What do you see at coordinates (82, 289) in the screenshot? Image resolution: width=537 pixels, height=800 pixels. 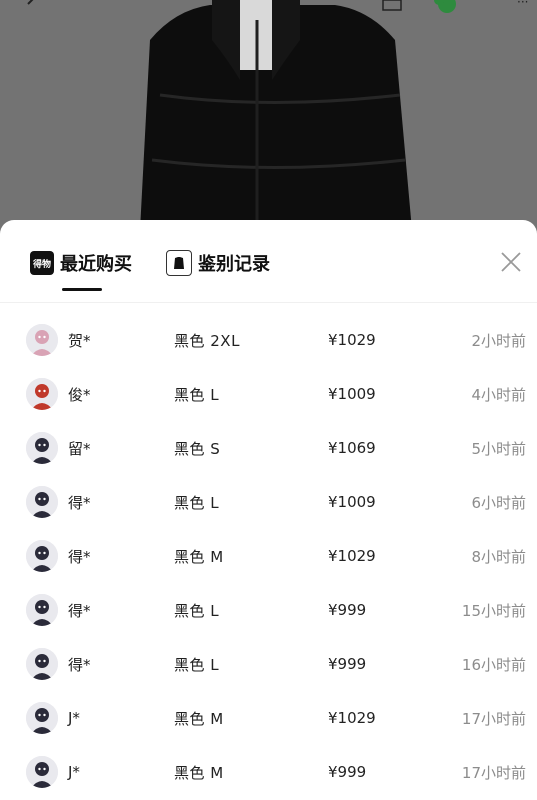 I see `active-tab-indicator` at bounding box center [82, 289].